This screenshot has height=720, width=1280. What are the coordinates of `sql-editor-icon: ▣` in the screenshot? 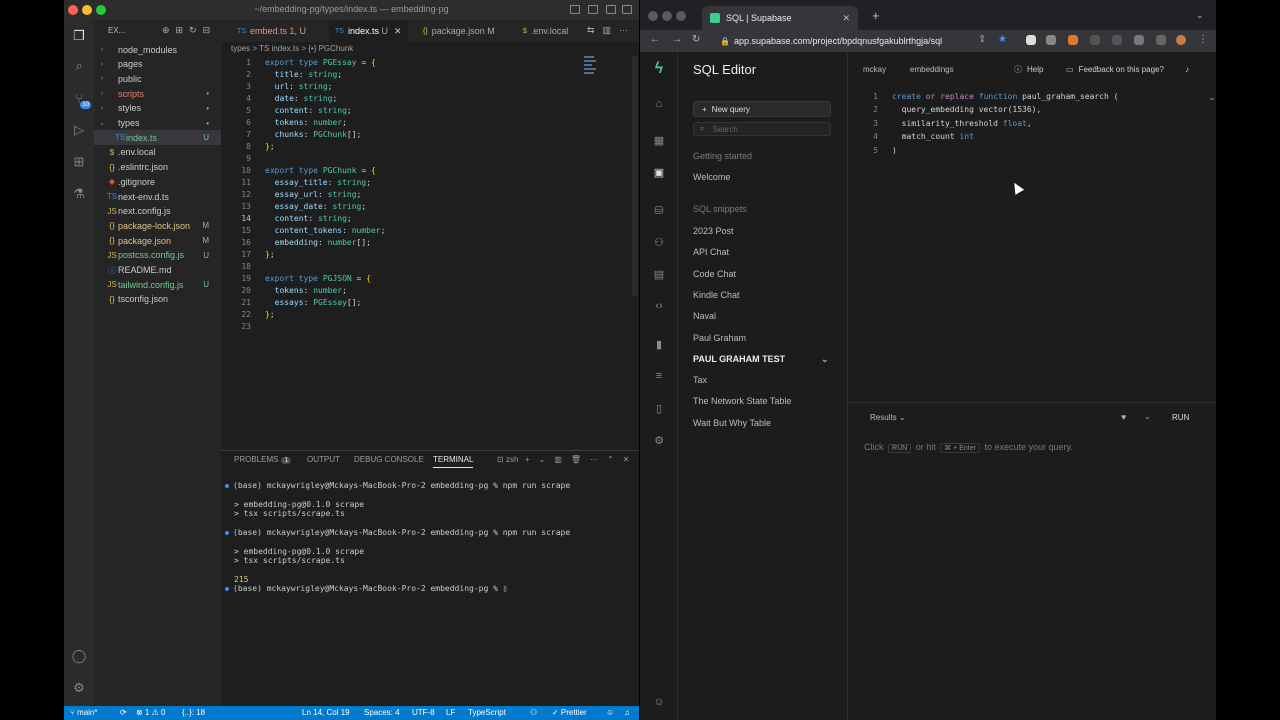 It's located at (659, 173).